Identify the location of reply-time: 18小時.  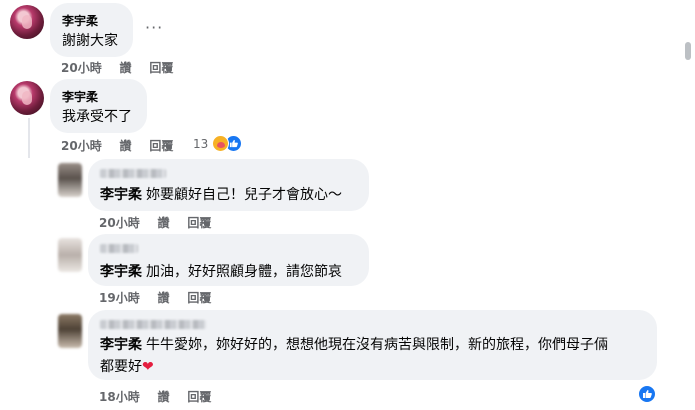
(119, 396).